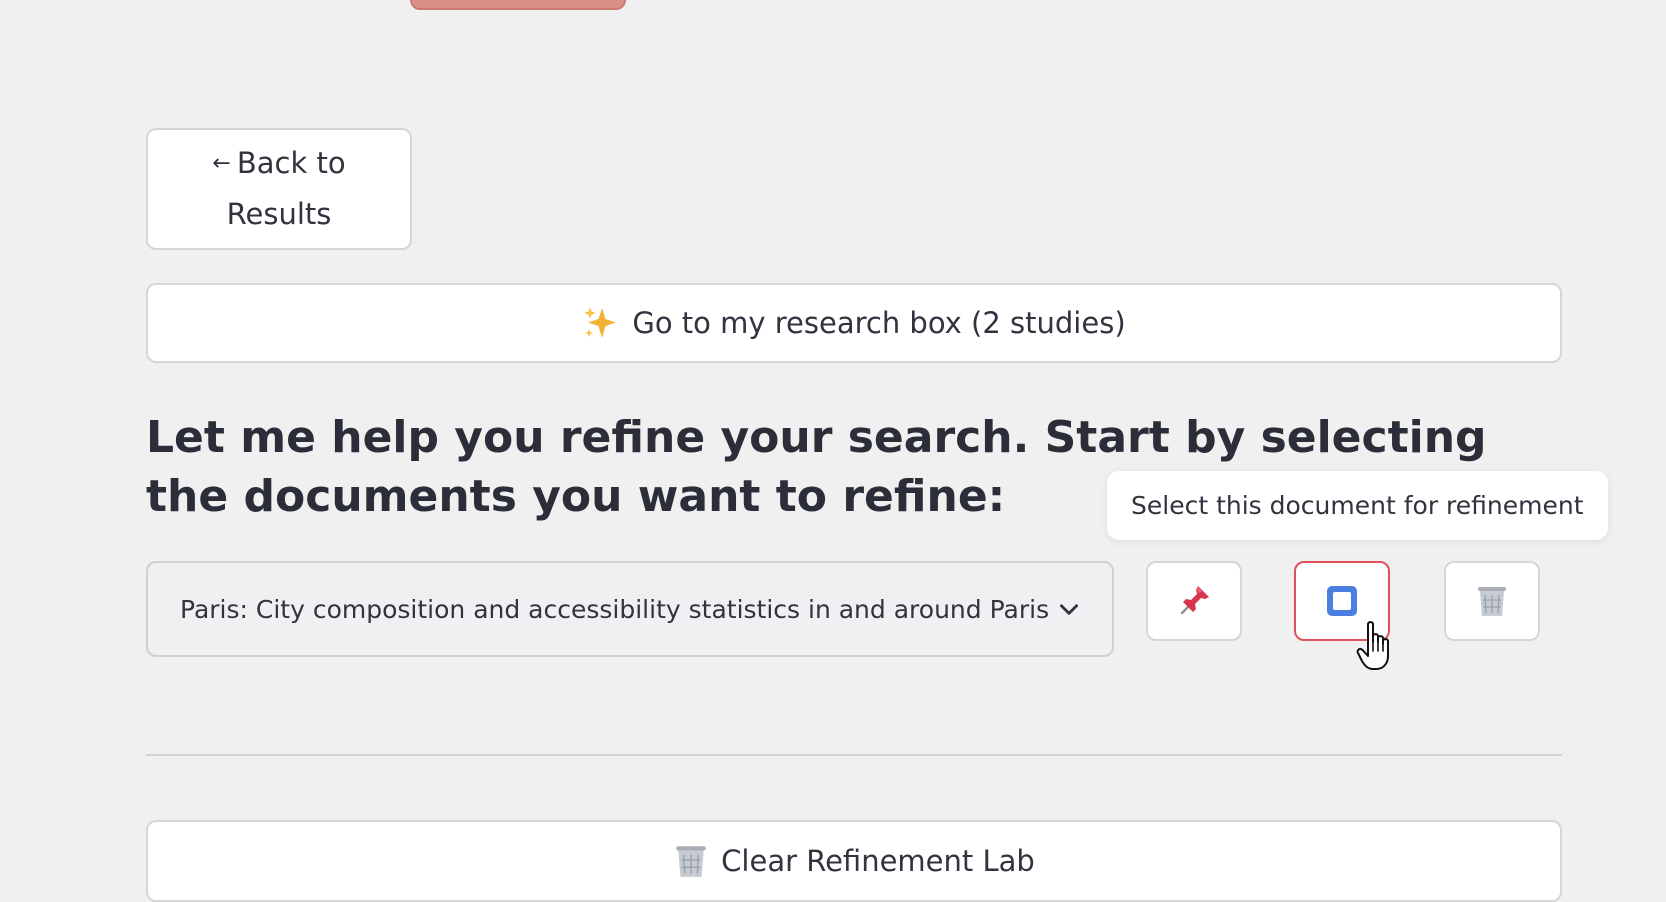 Image resolution: width=1666 pixels, height=902 pixels. Describe the element at coordinates (221, 163) in the screenshot. I see `arrow-left-icon: ←` at that location.